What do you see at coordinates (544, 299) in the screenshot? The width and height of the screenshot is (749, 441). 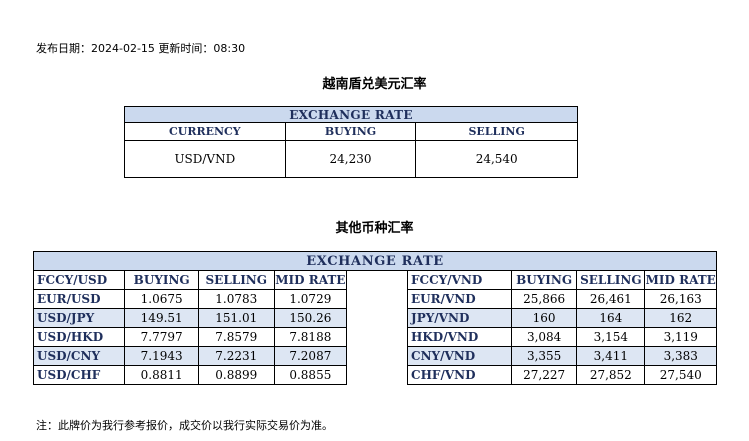 I see `buying-cell: 25,866` at bounding box center [544, 299].